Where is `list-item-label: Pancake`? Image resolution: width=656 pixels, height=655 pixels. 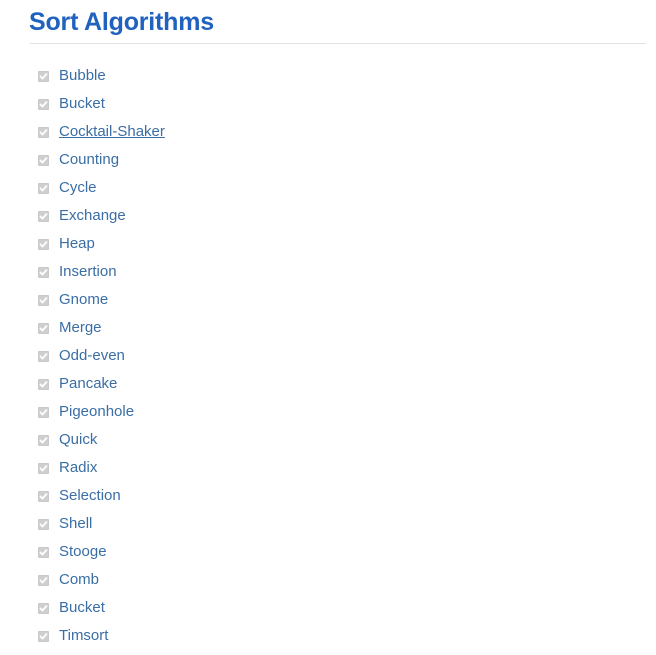
list-item-label: Pancake is located at coordinates (88, 384).